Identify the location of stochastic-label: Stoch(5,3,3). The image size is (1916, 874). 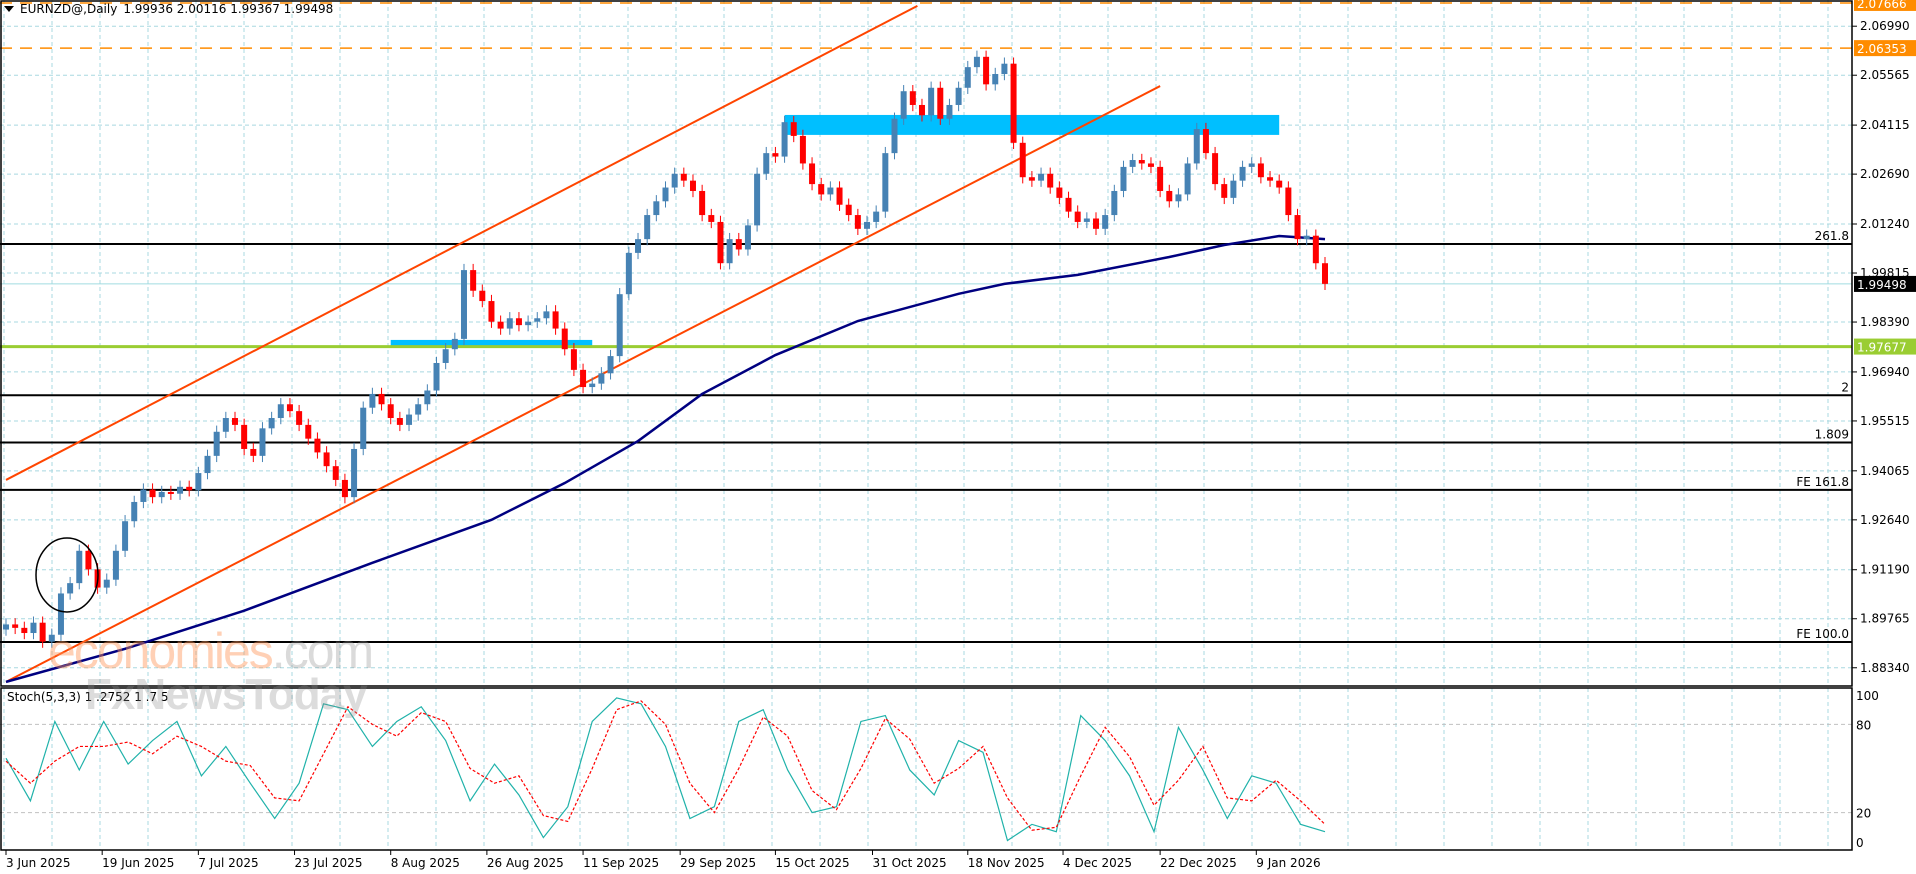
(44, 697).